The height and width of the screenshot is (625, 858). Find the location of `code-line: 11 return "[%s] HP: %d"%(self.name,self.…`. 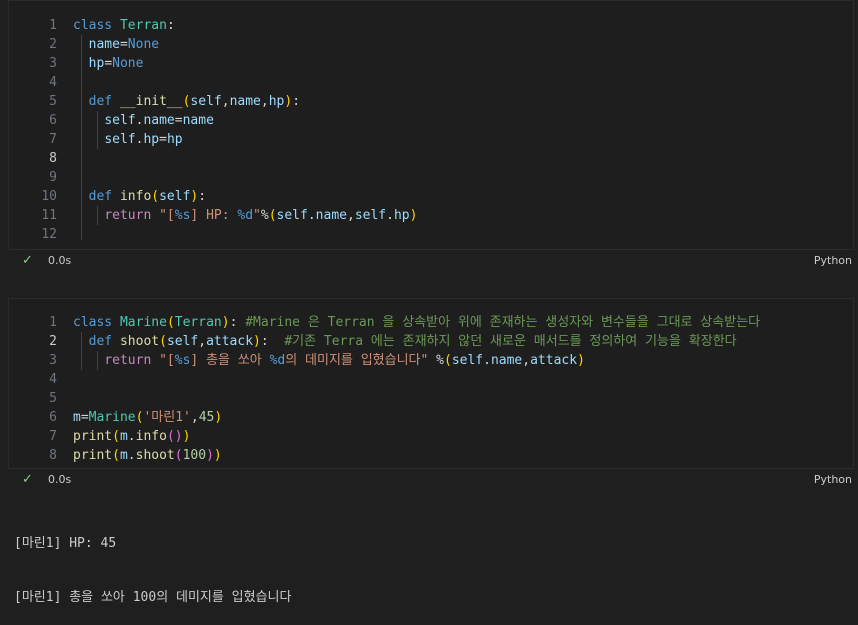

code-line: 11 return "[%s] HP: %d"%(self.name,self.… is located at coordinates (431, 215).